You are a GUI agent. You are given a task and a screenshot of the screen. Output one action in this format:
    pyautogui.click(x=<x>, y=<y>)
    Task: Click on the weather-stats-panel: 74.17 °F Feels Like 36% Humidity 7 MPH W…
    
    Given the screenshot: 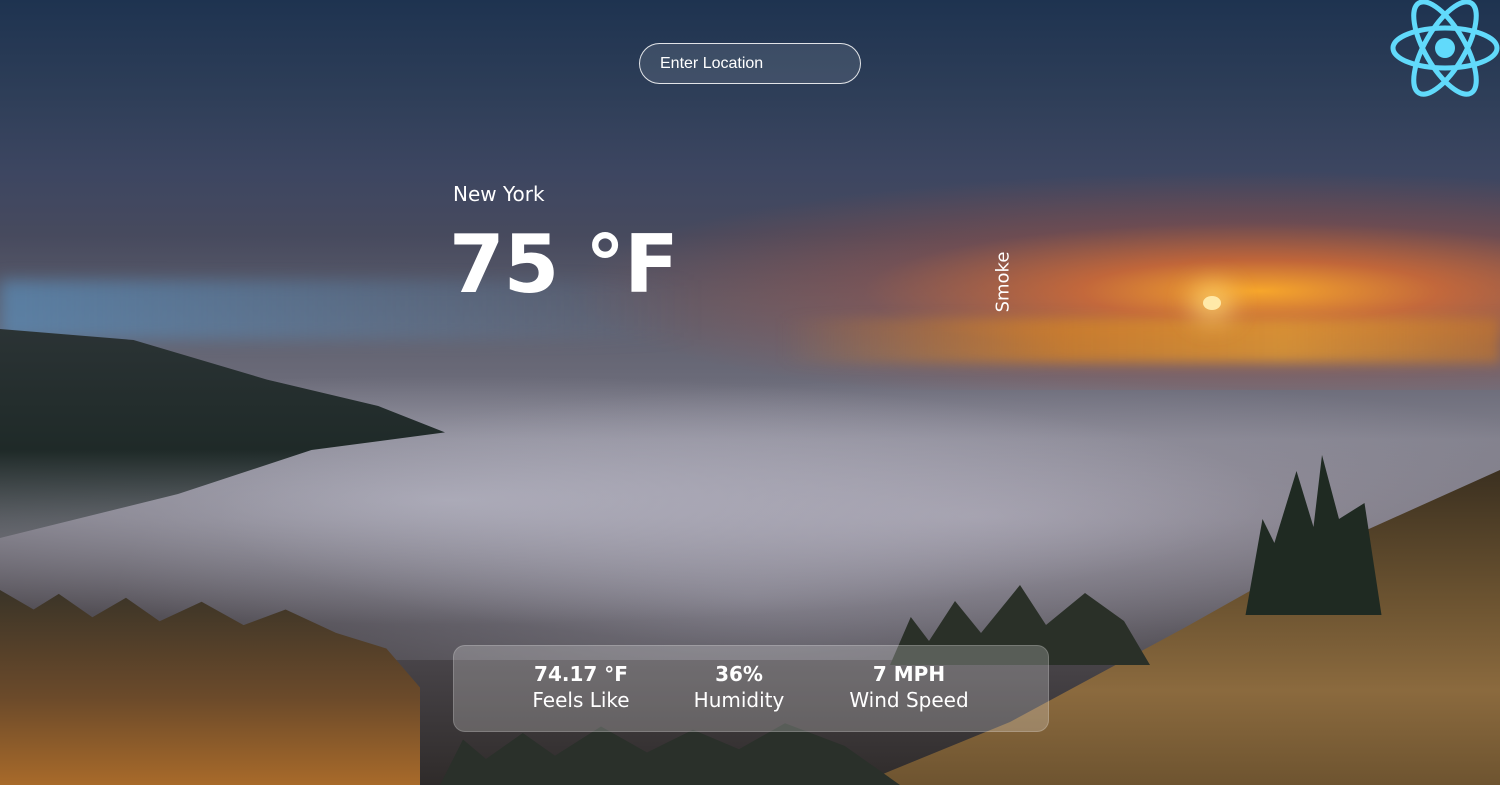 What is the action you would take?
    pyautogui.click(x=751, y=688)
    